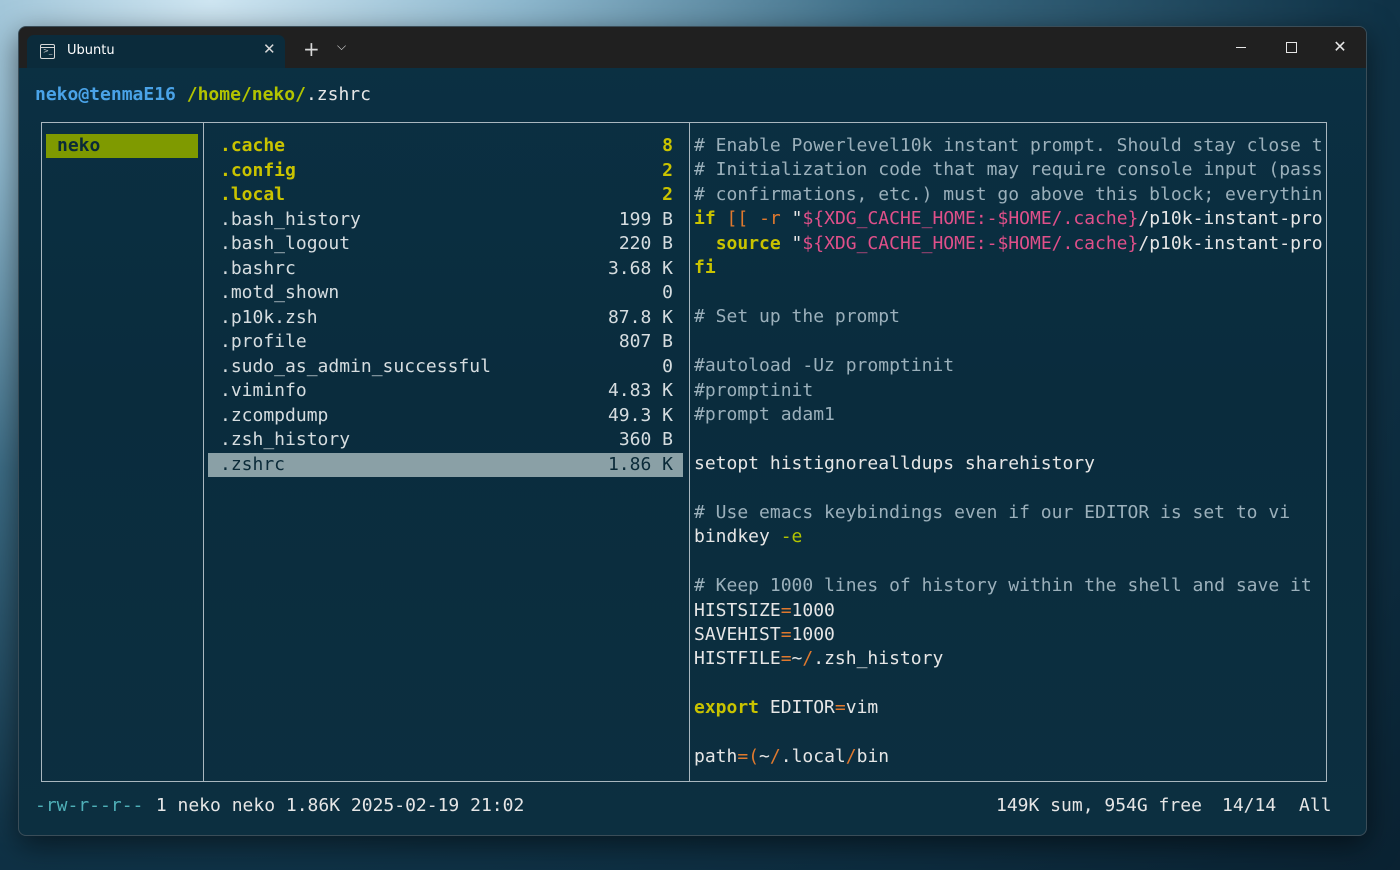  What do you see at coordinates (667, 366) in the screenshot?
I see `file-size: 0` at bounding box center [667, 366].